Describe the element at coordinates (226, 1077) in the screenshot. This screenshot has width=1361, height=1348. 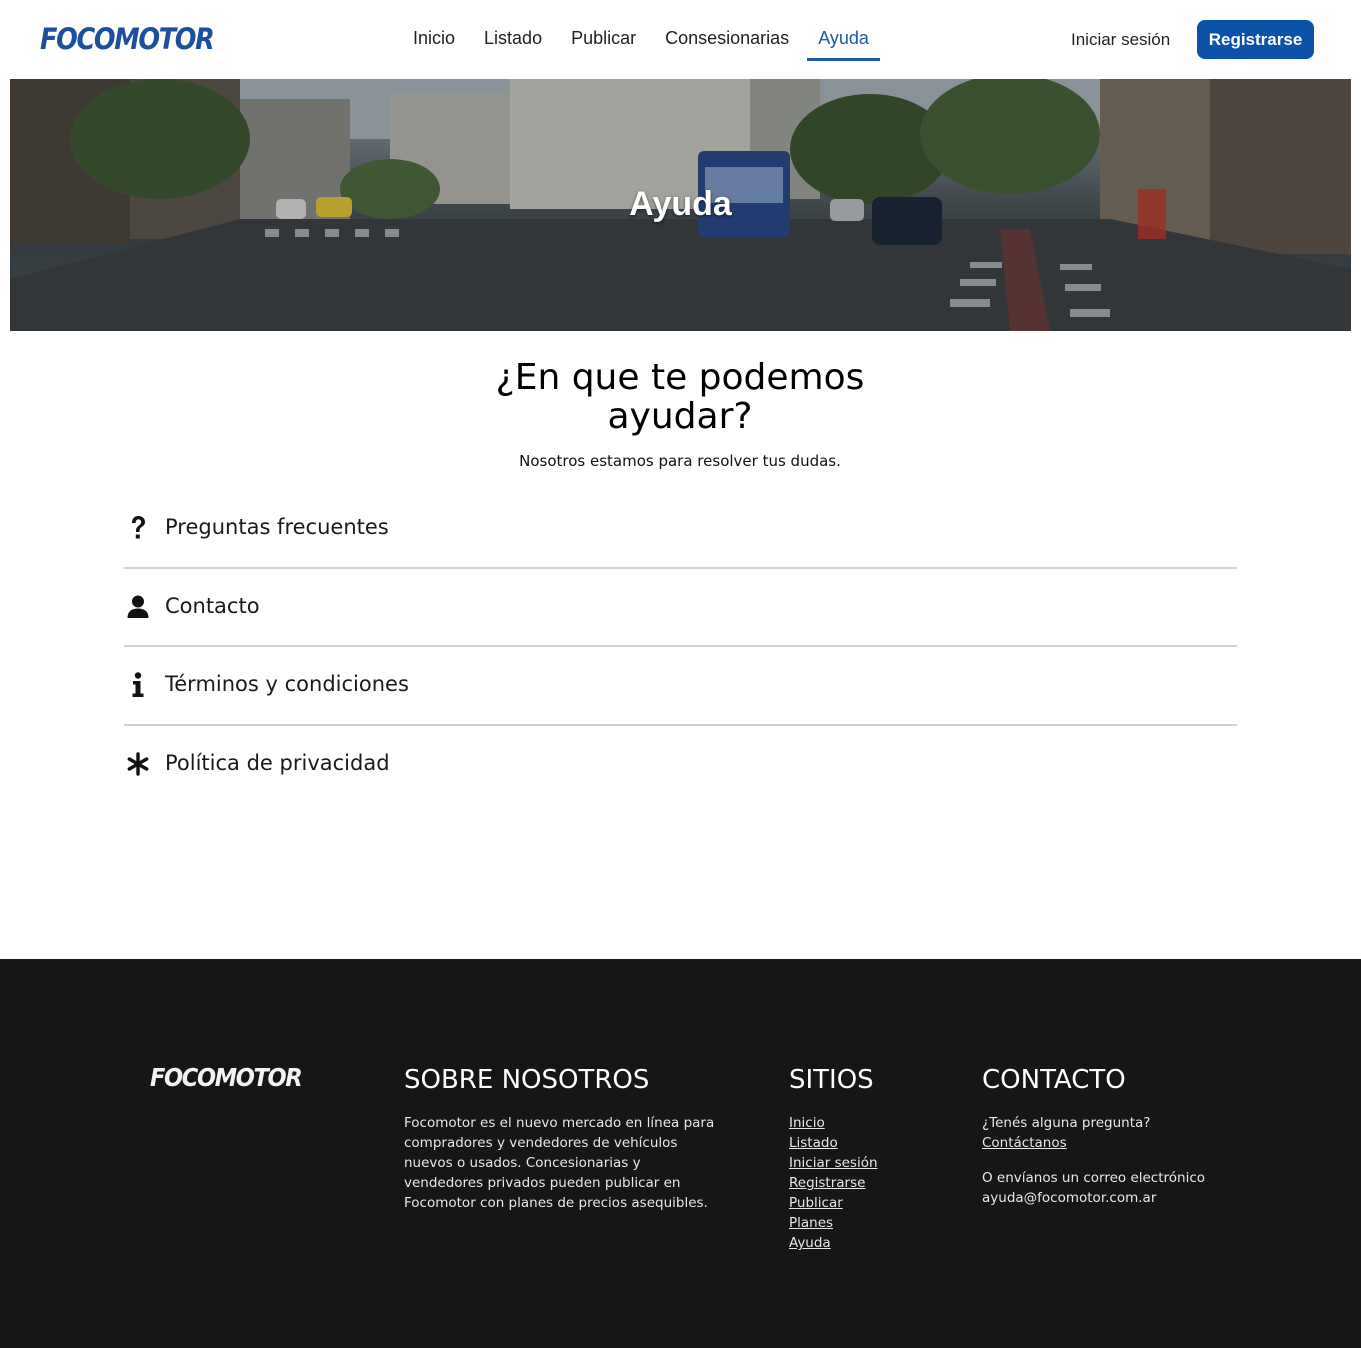
I see `footer-logo: FOCOMOTOR` at that location.